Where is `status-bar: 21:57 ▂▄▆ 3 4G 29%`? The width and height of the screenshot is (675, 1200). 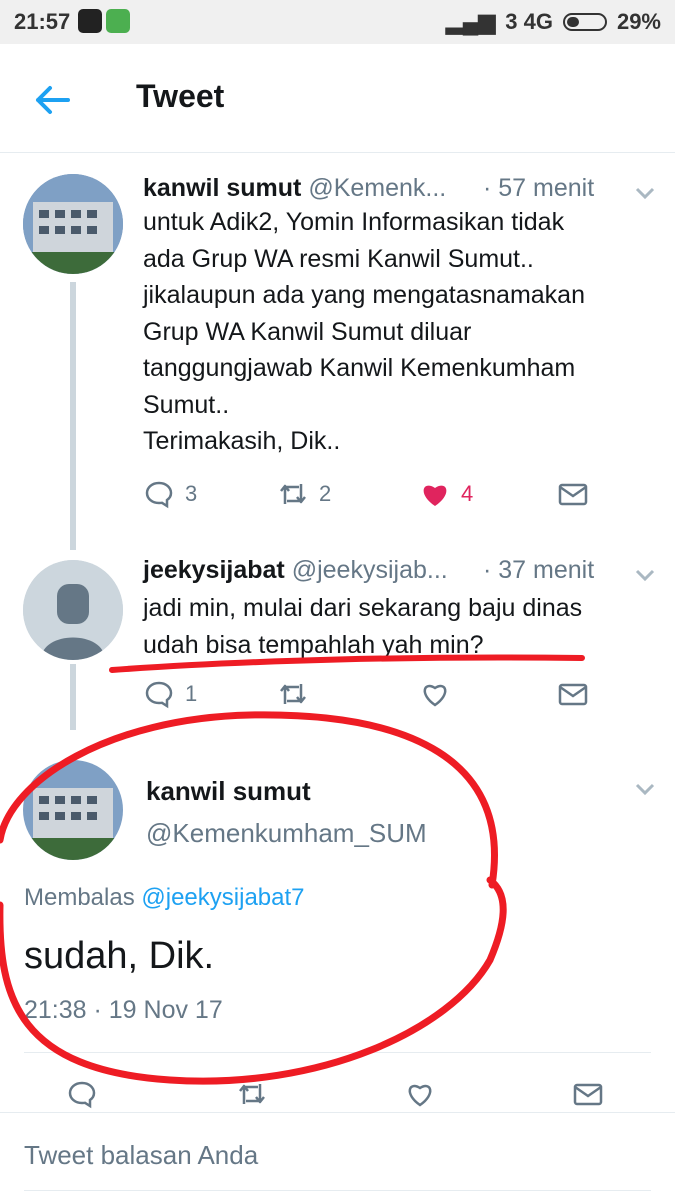
status-bar: 21:57 ▂▄▆ 3 4G 29% is located at coordinates (337, 22).